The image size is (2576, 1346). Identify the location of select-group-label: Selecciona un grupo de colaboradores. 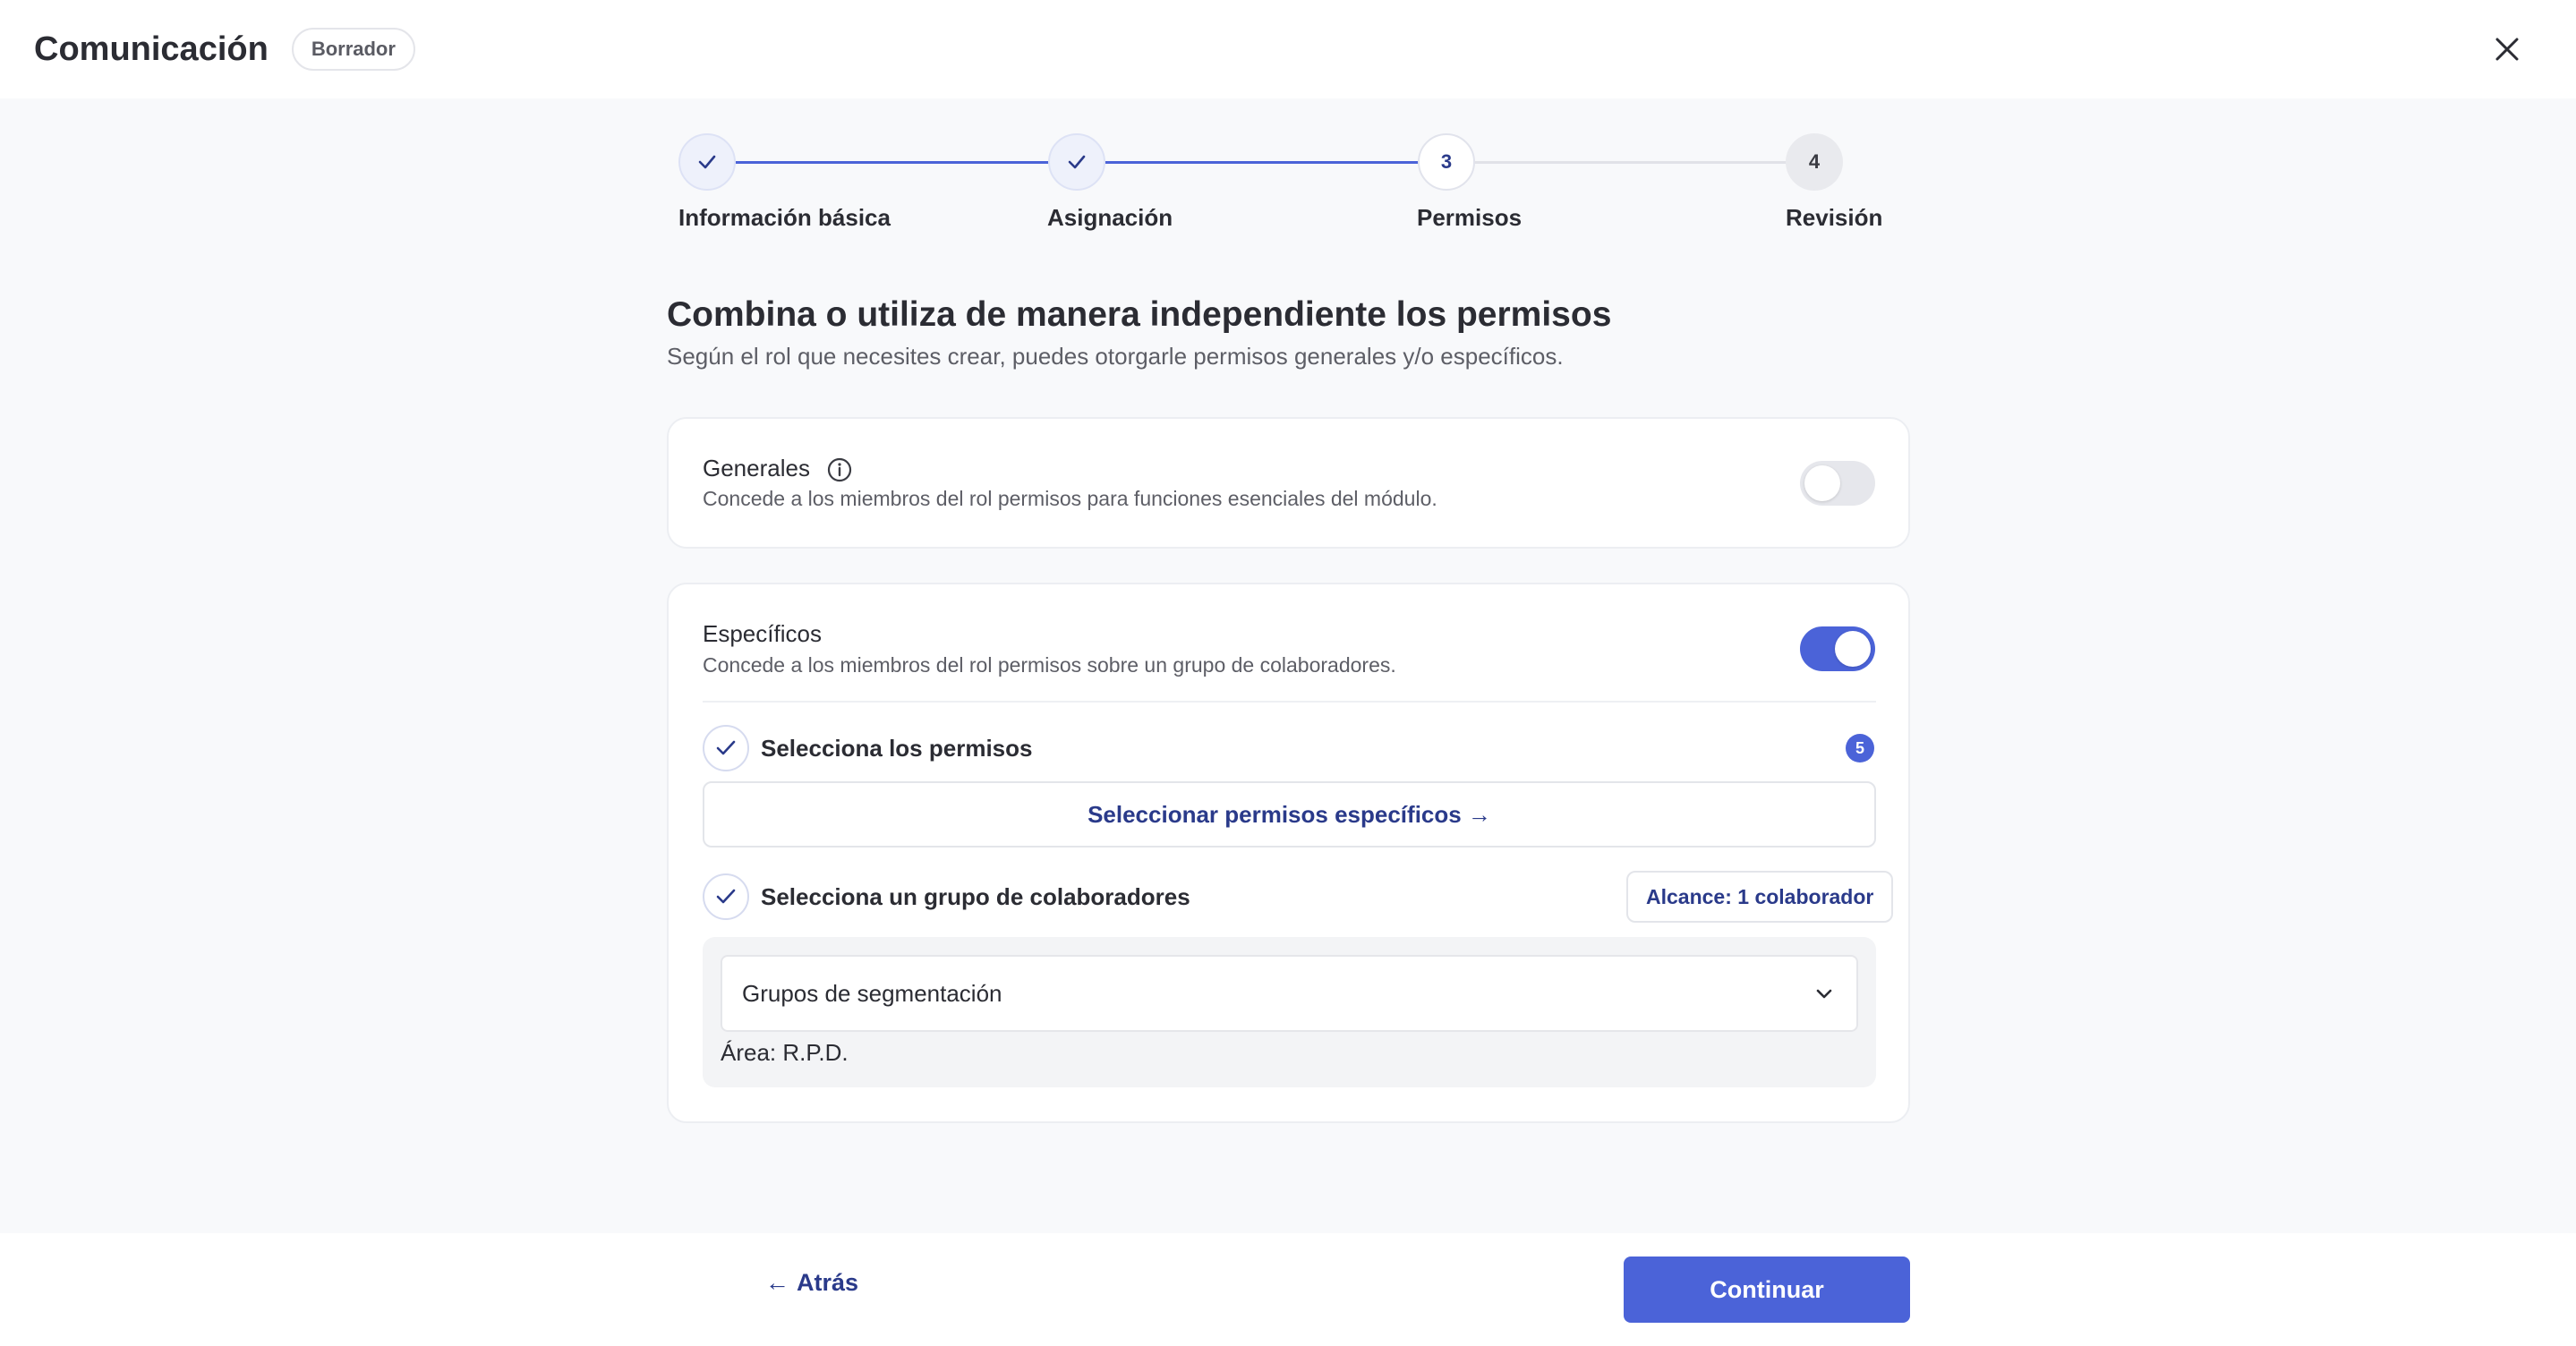
(975, 897).